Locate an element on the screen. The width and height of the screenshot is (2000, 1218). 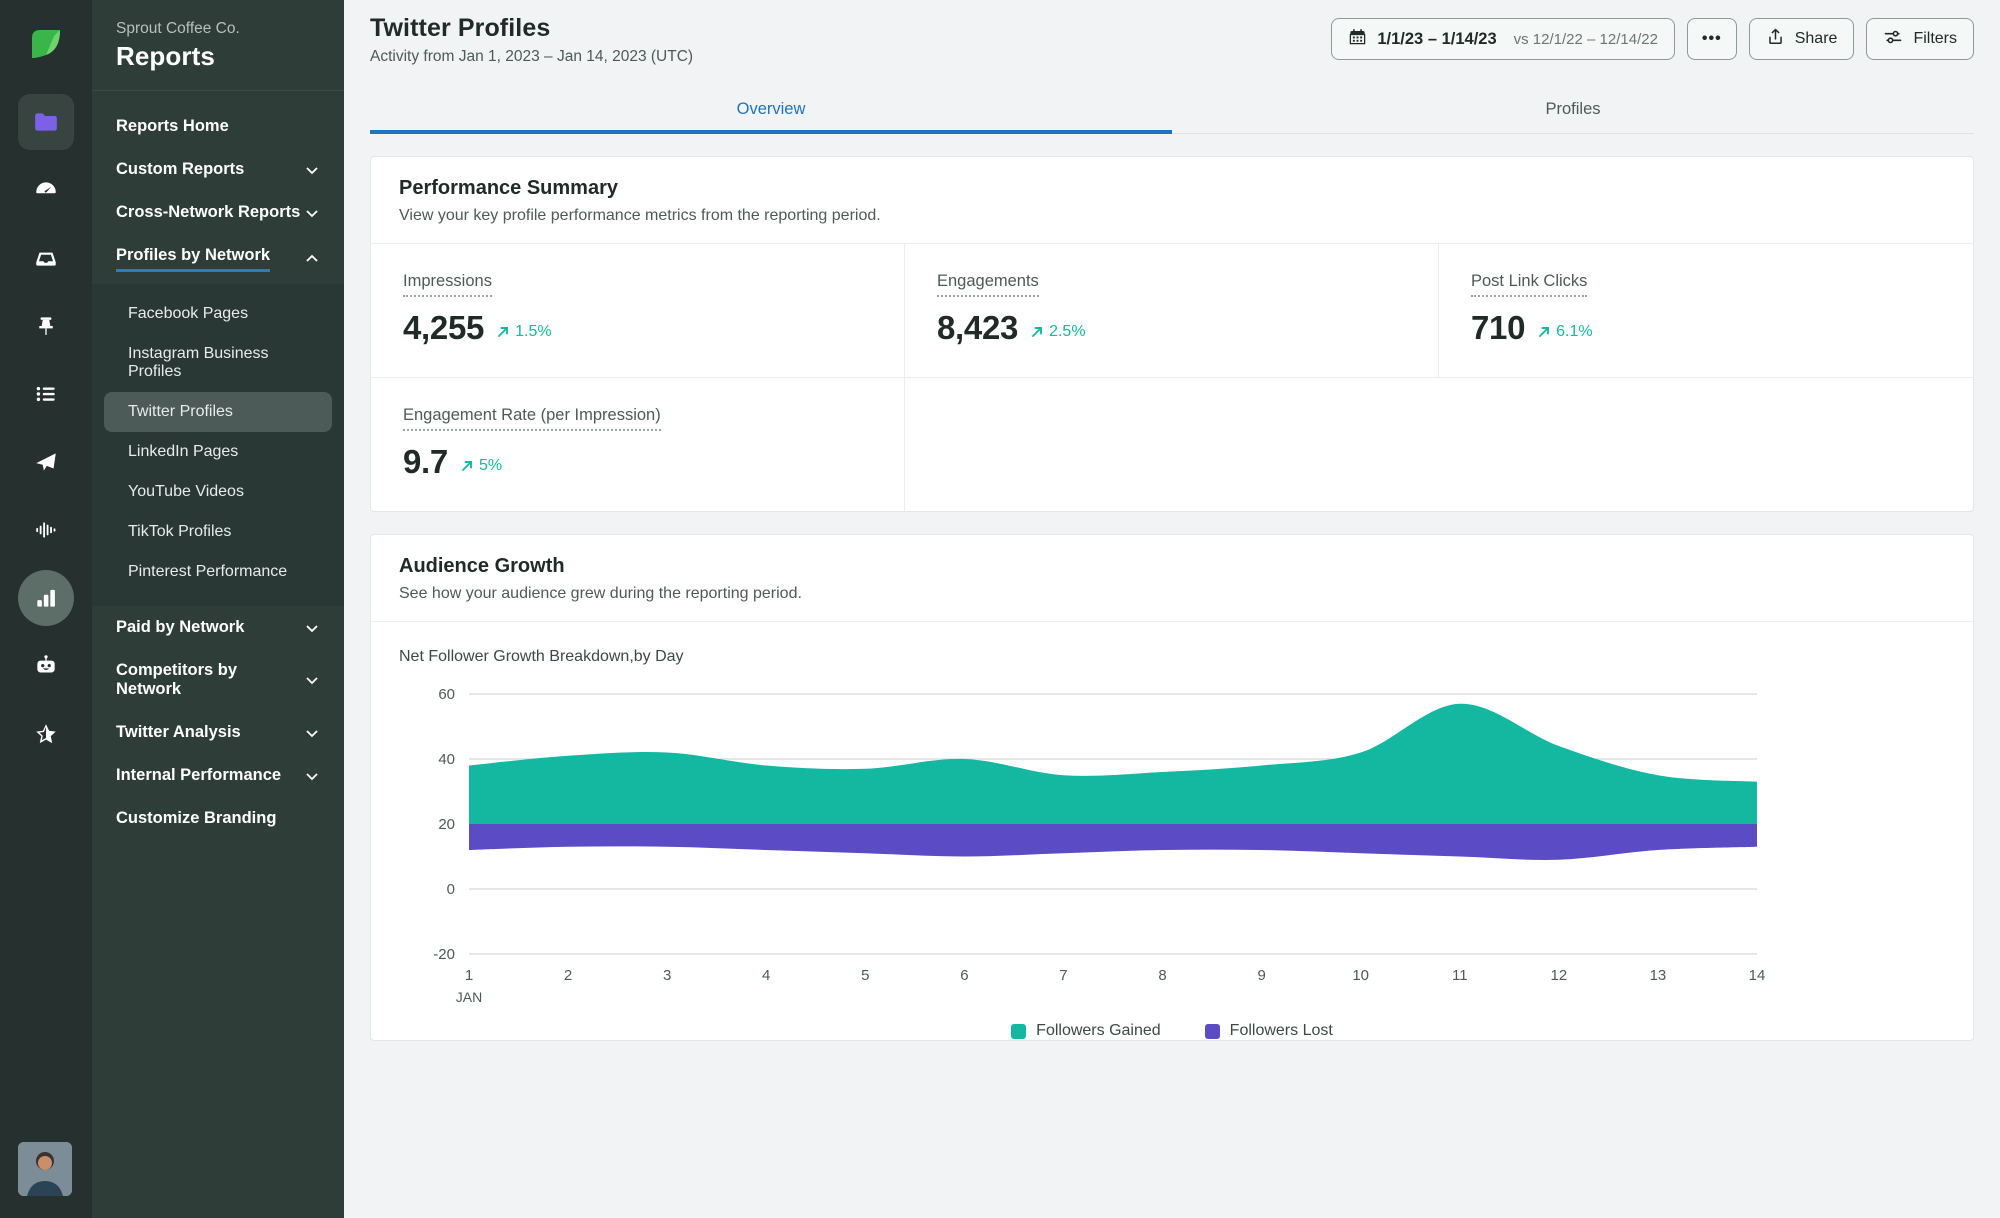
card-title: Performance Summary is located at coordinates (508, 188).